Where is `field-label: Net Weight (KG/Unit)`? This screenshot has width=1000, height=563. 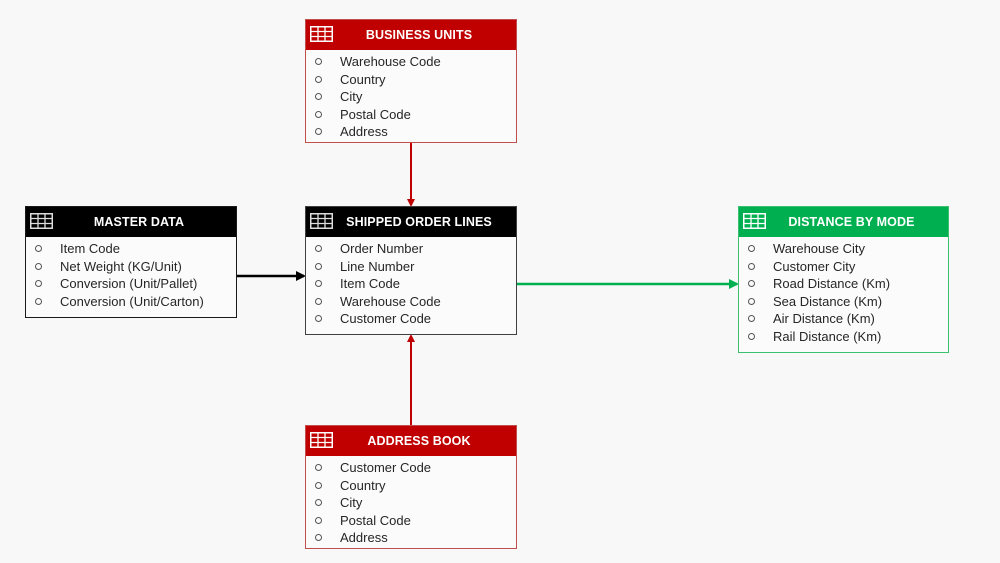 field-label: Net Weight (KG/Unit) is located at coordinates (121, 266).